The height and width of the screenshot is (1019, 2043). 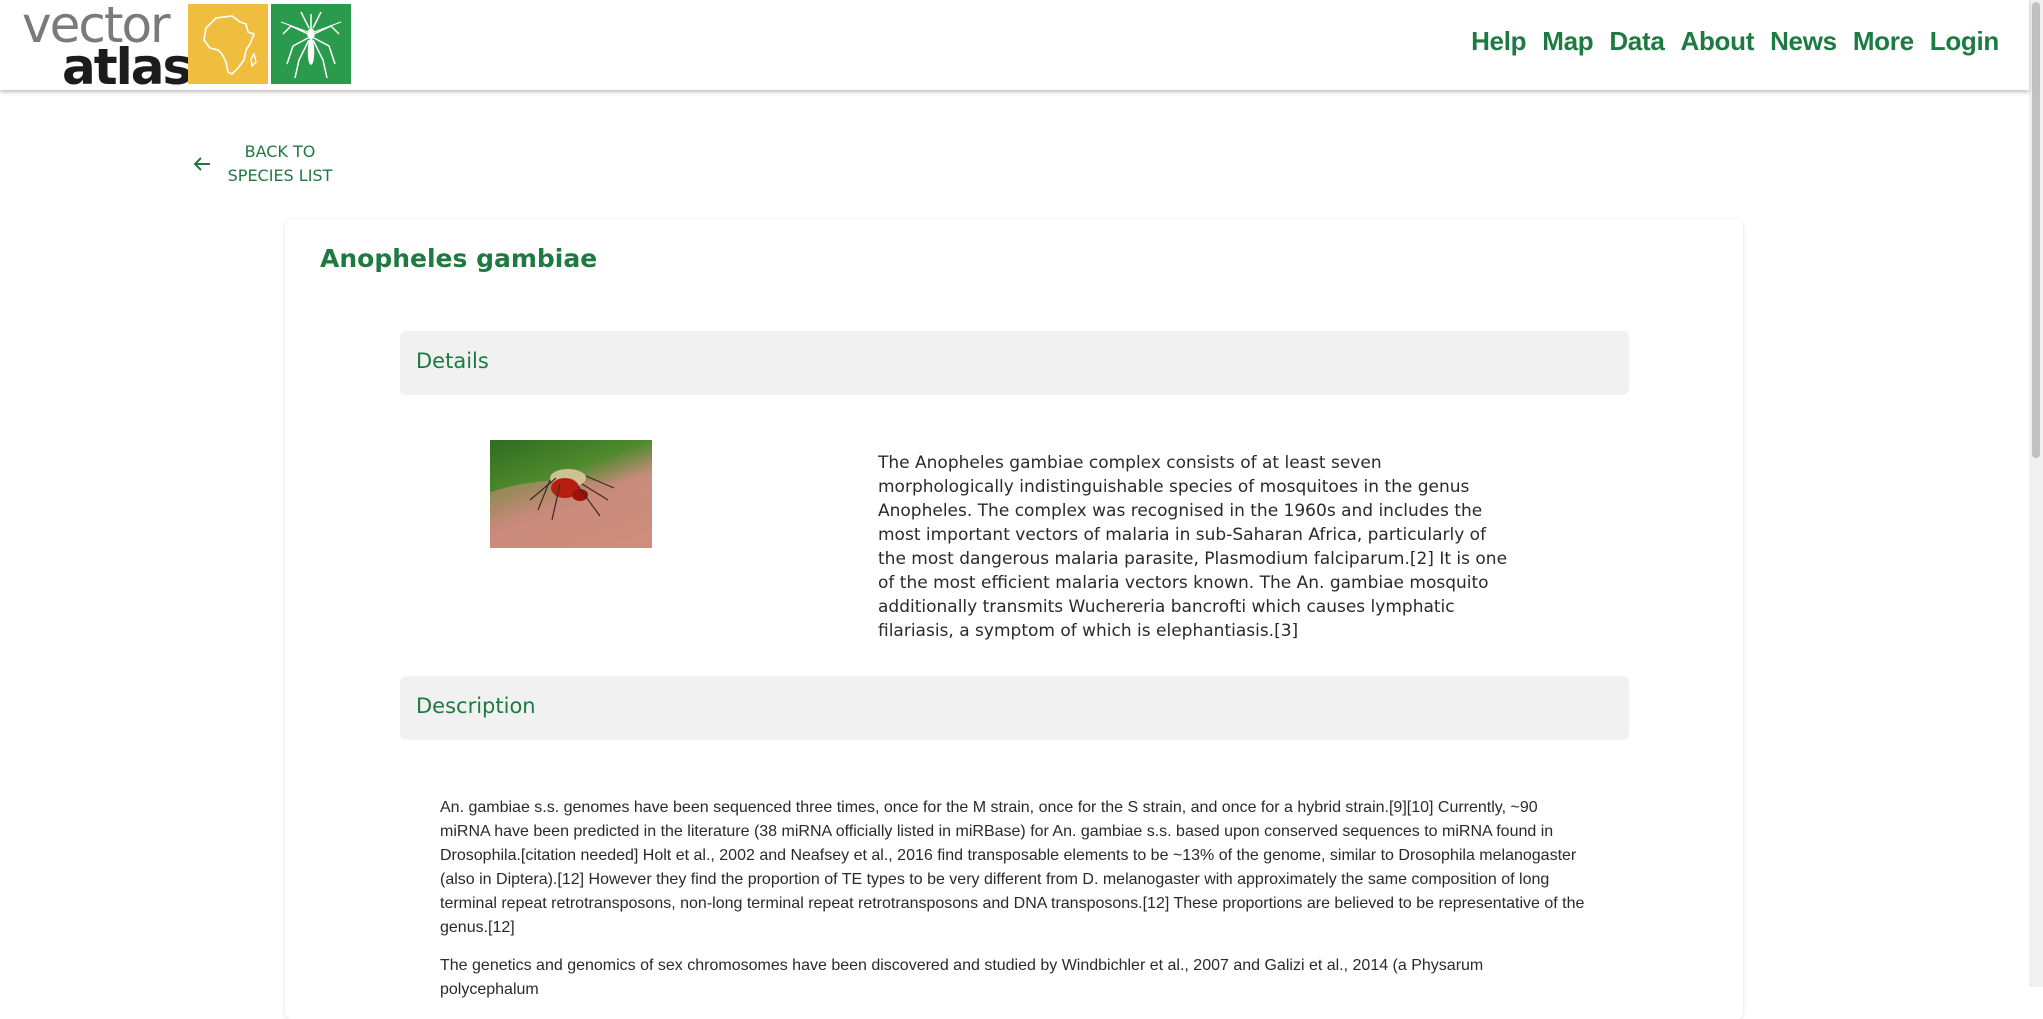 I want to click on nav-about: About, so click(x=1717, y=41).